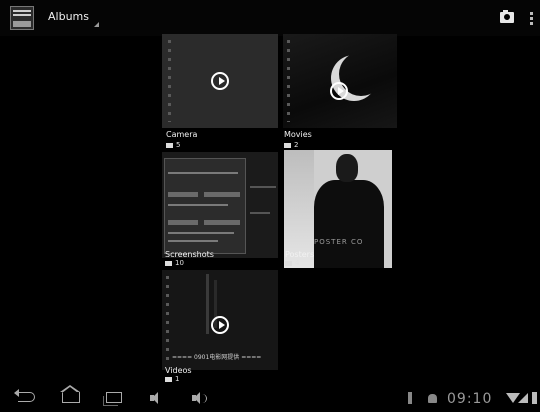  I want to click on signal-icon, so click(523, 398).